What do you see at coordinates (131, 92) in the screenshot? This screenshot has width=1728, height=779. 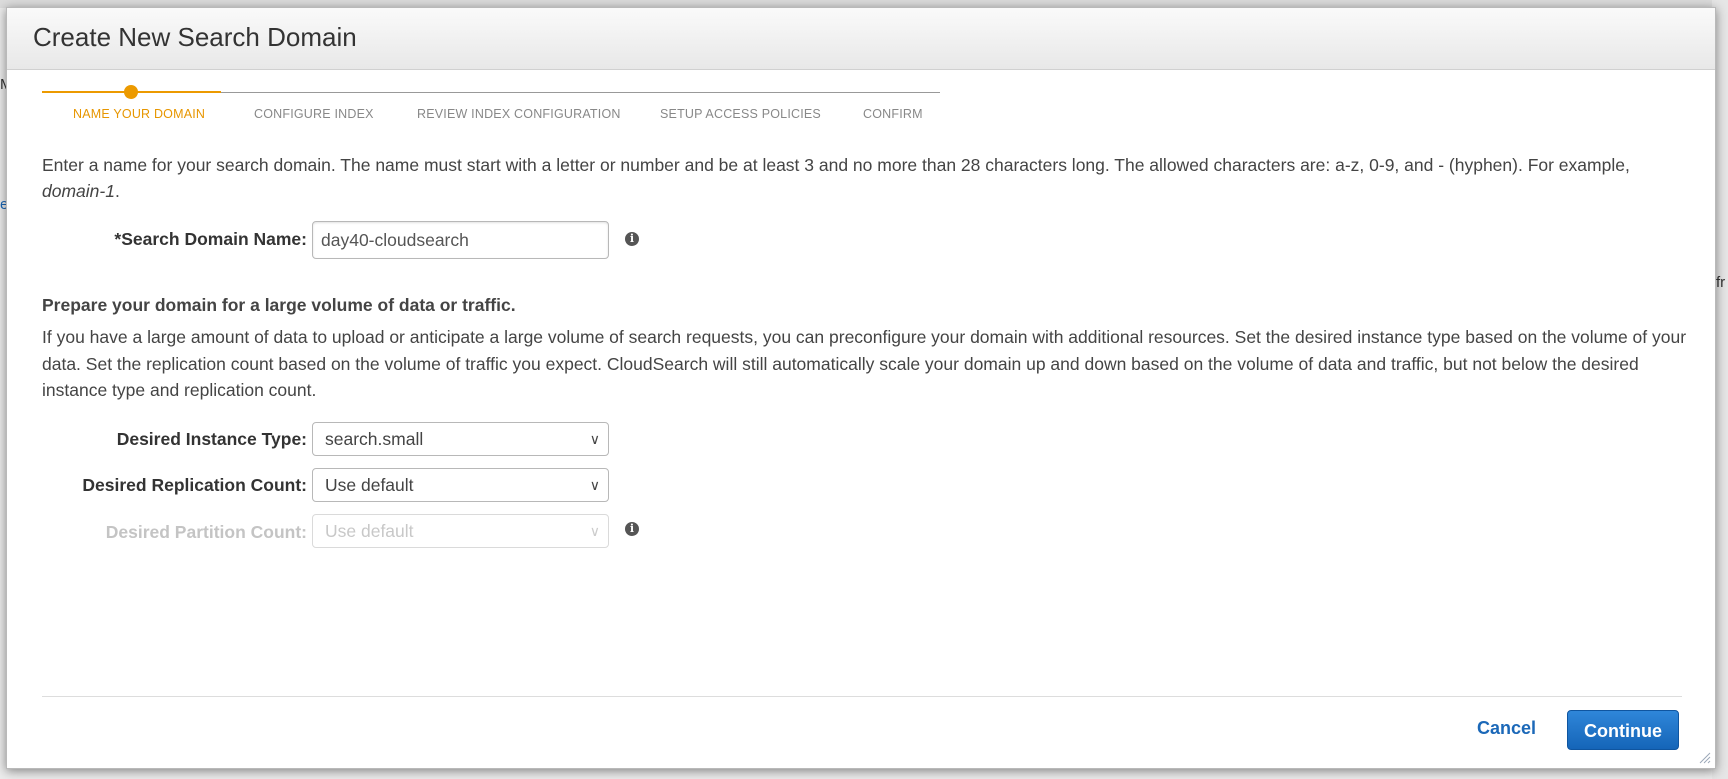 I see `wizard-current-step-marker` at bounding box center [131, 92].